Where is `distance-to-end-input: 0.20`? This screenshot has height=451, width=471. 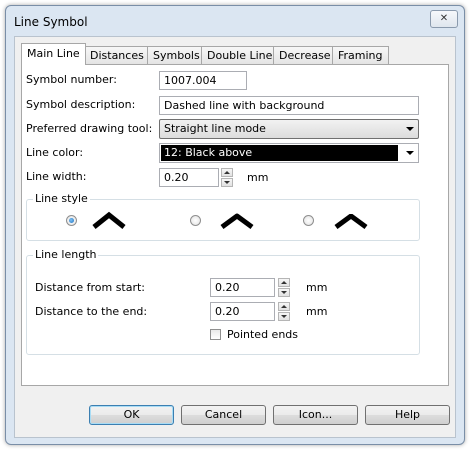
distance-to-end-input: 0.20 is located at coordinates (242, 311).